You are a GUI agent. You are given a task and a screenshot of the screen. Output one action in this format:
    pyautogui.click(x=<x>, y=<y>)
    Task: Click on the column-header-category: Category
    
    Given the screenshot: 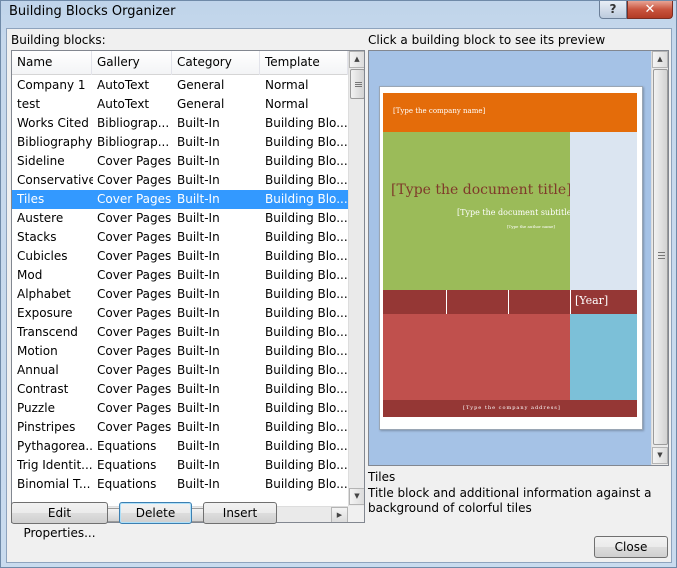 What is the action you would take?
    pyautogui.click(x=216, y=63)
    